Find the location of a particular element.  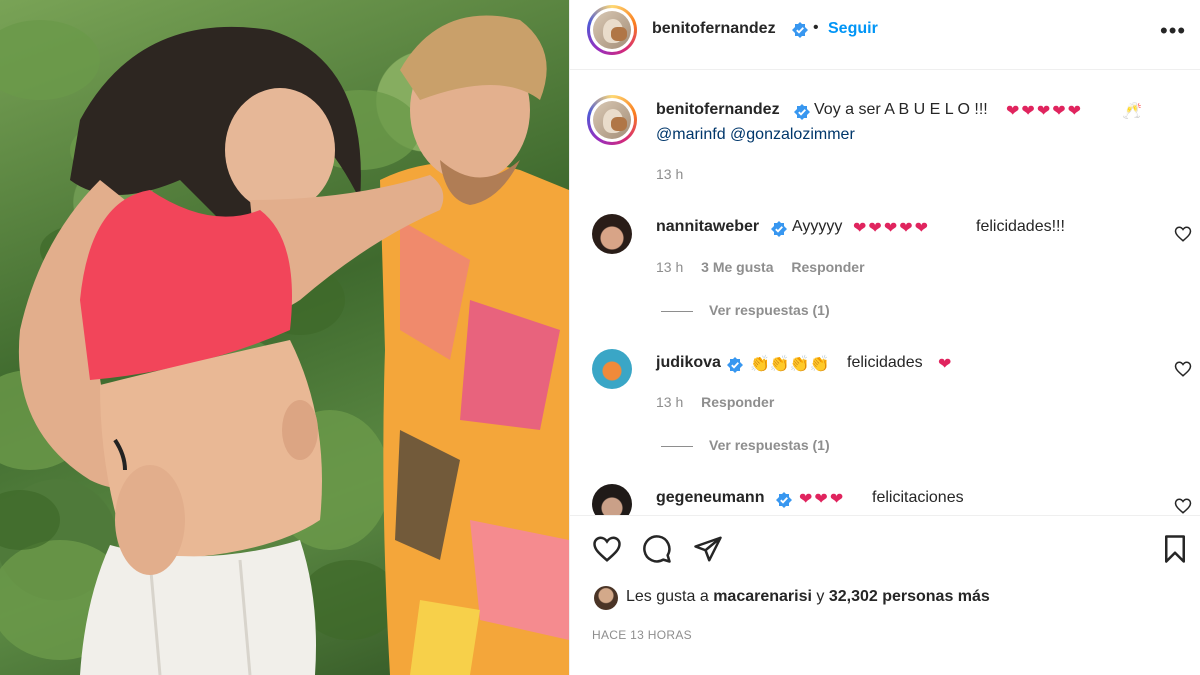

comment-emojis: 👏👏👏👏 is located at coordinates (790, 364).